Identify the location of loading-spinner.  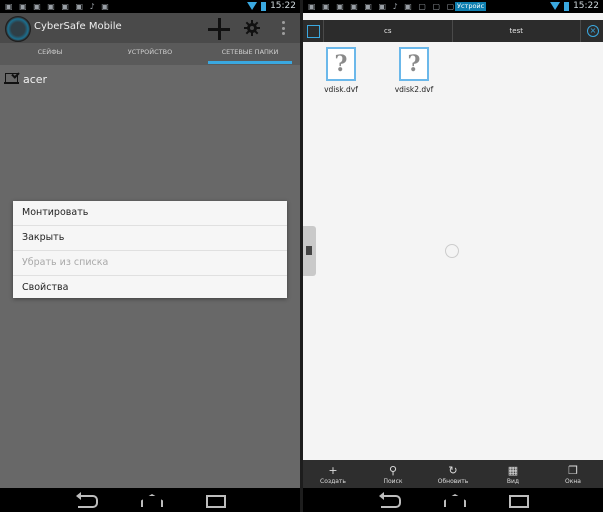
(452, 251).